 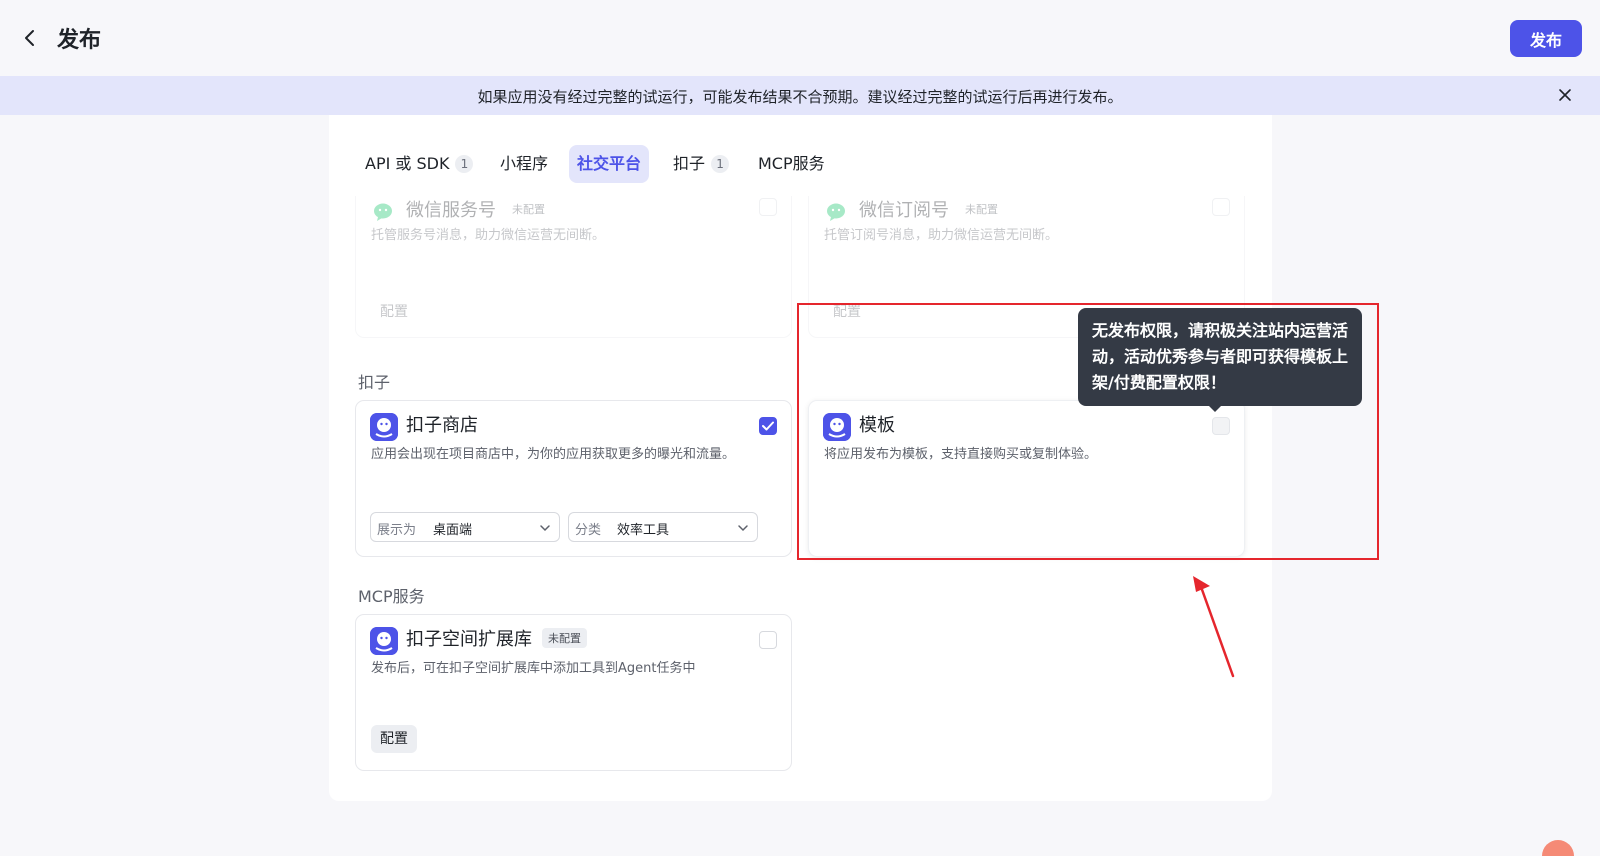 I want to click on section-label-mcp: MCP服务, so click(x=391, y=596).